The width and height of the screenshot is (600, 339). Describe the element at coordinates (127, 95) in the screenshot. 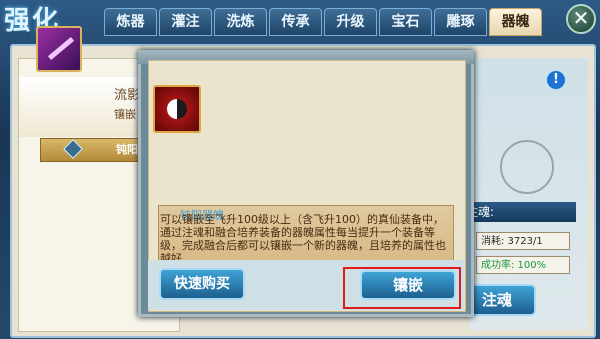

I see `equipment-name: 流影` at that location.